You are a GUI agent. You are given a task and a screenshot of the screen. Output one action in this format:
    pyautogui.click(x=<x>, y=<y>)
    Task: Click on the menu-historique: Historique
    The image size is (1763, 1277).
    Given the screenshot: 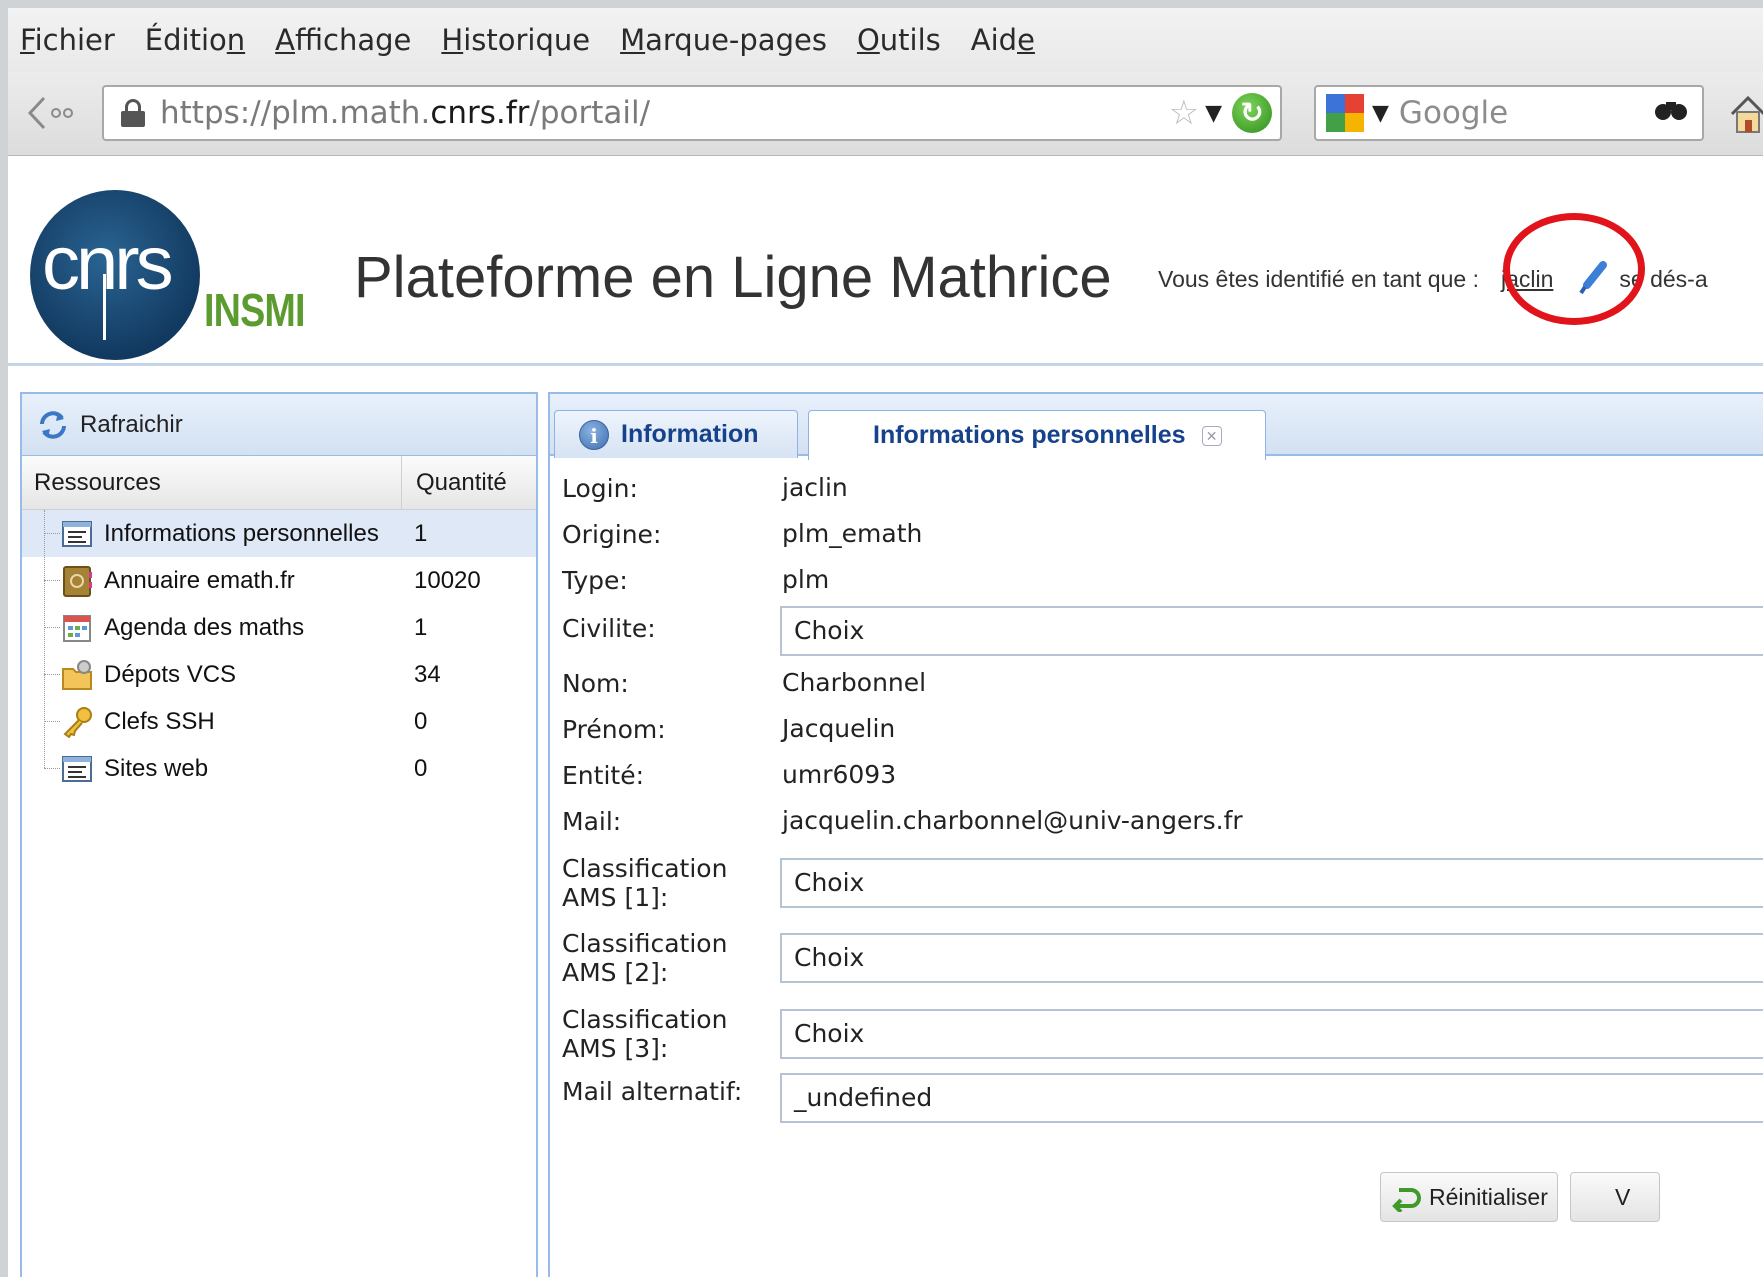 What is the action you would take?
    pyautogui.click(x=515, y=40)
    